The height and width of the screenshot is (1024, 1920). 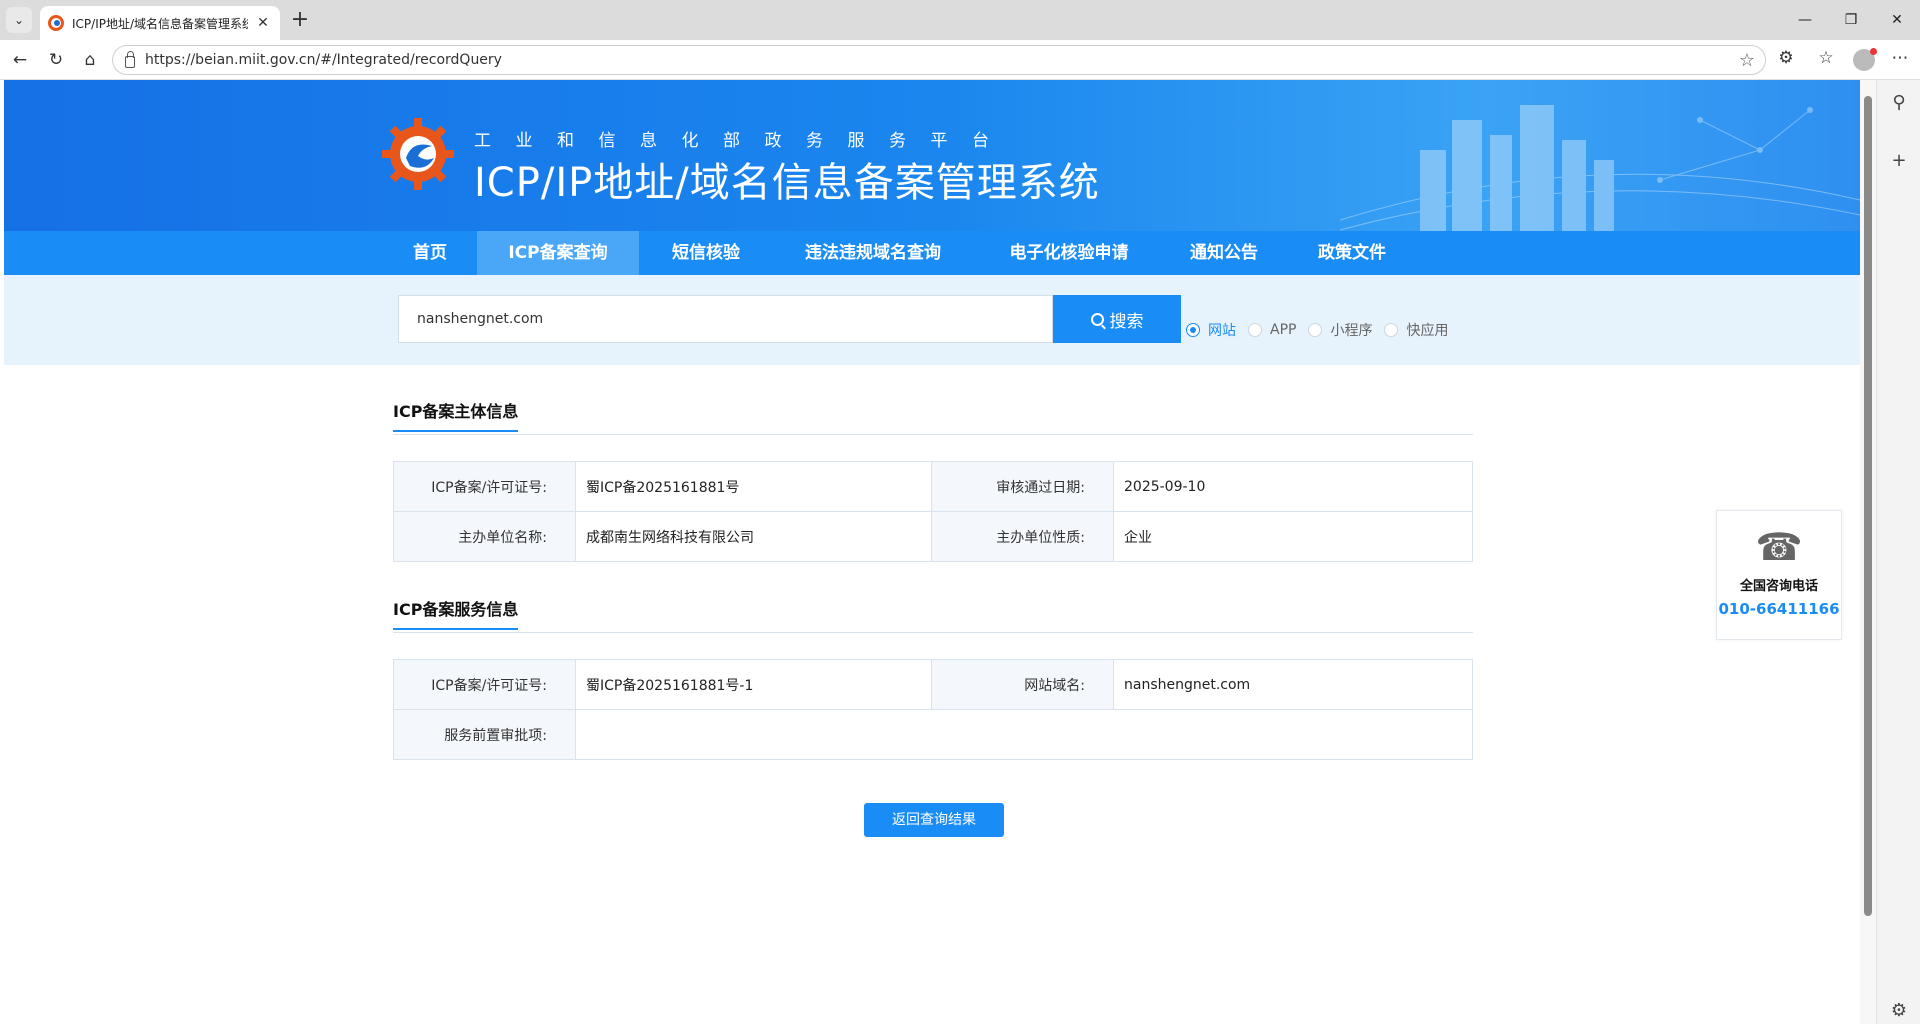 What do you see at coordinates (1224, 253) in the screenshot?
I see `nav-item-notices: 通知公告` at bounding box center [1224, 253].